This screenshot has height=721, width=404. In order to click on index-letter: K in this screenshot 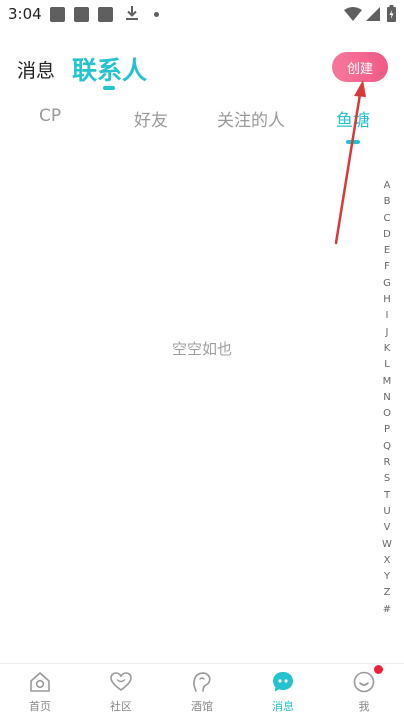, I will do `click(387, 349)`.